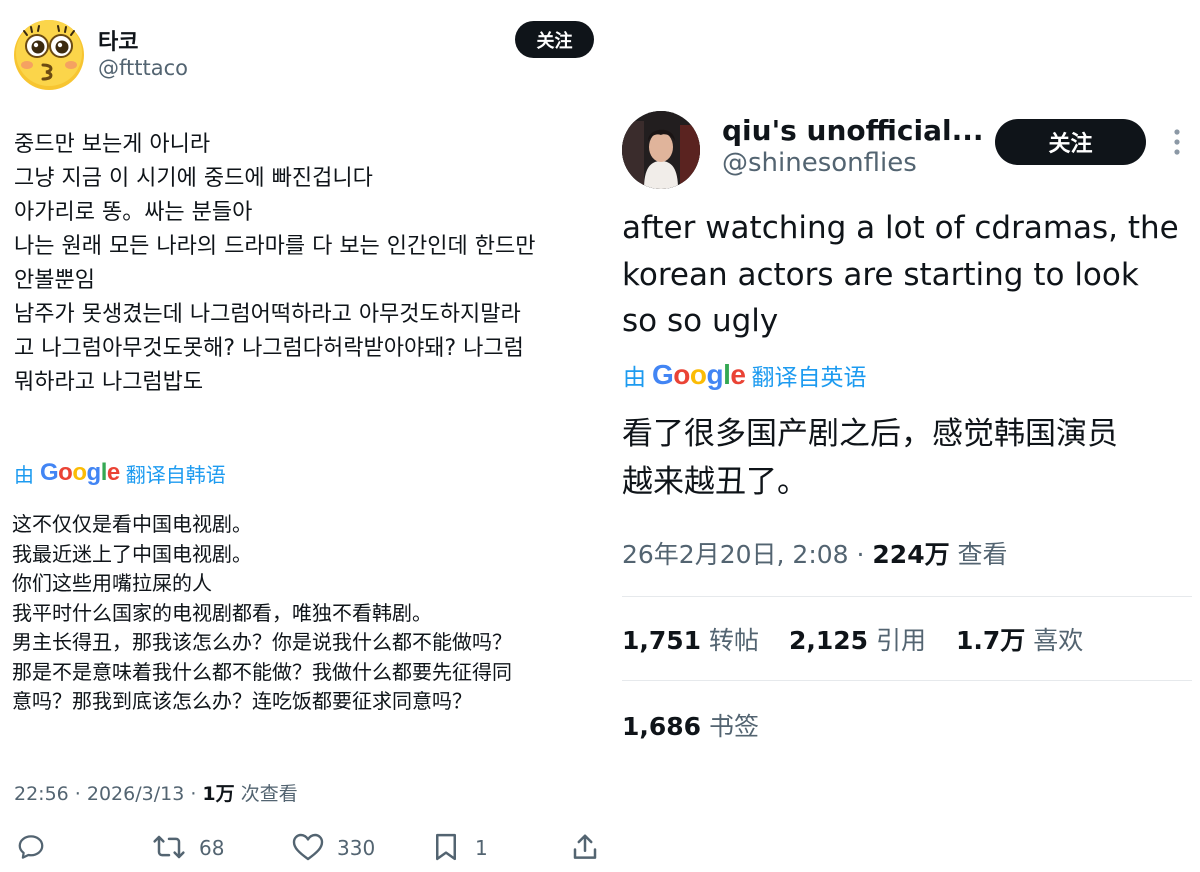  I want to click on handle: @shinesonflies, so click(819, 163).